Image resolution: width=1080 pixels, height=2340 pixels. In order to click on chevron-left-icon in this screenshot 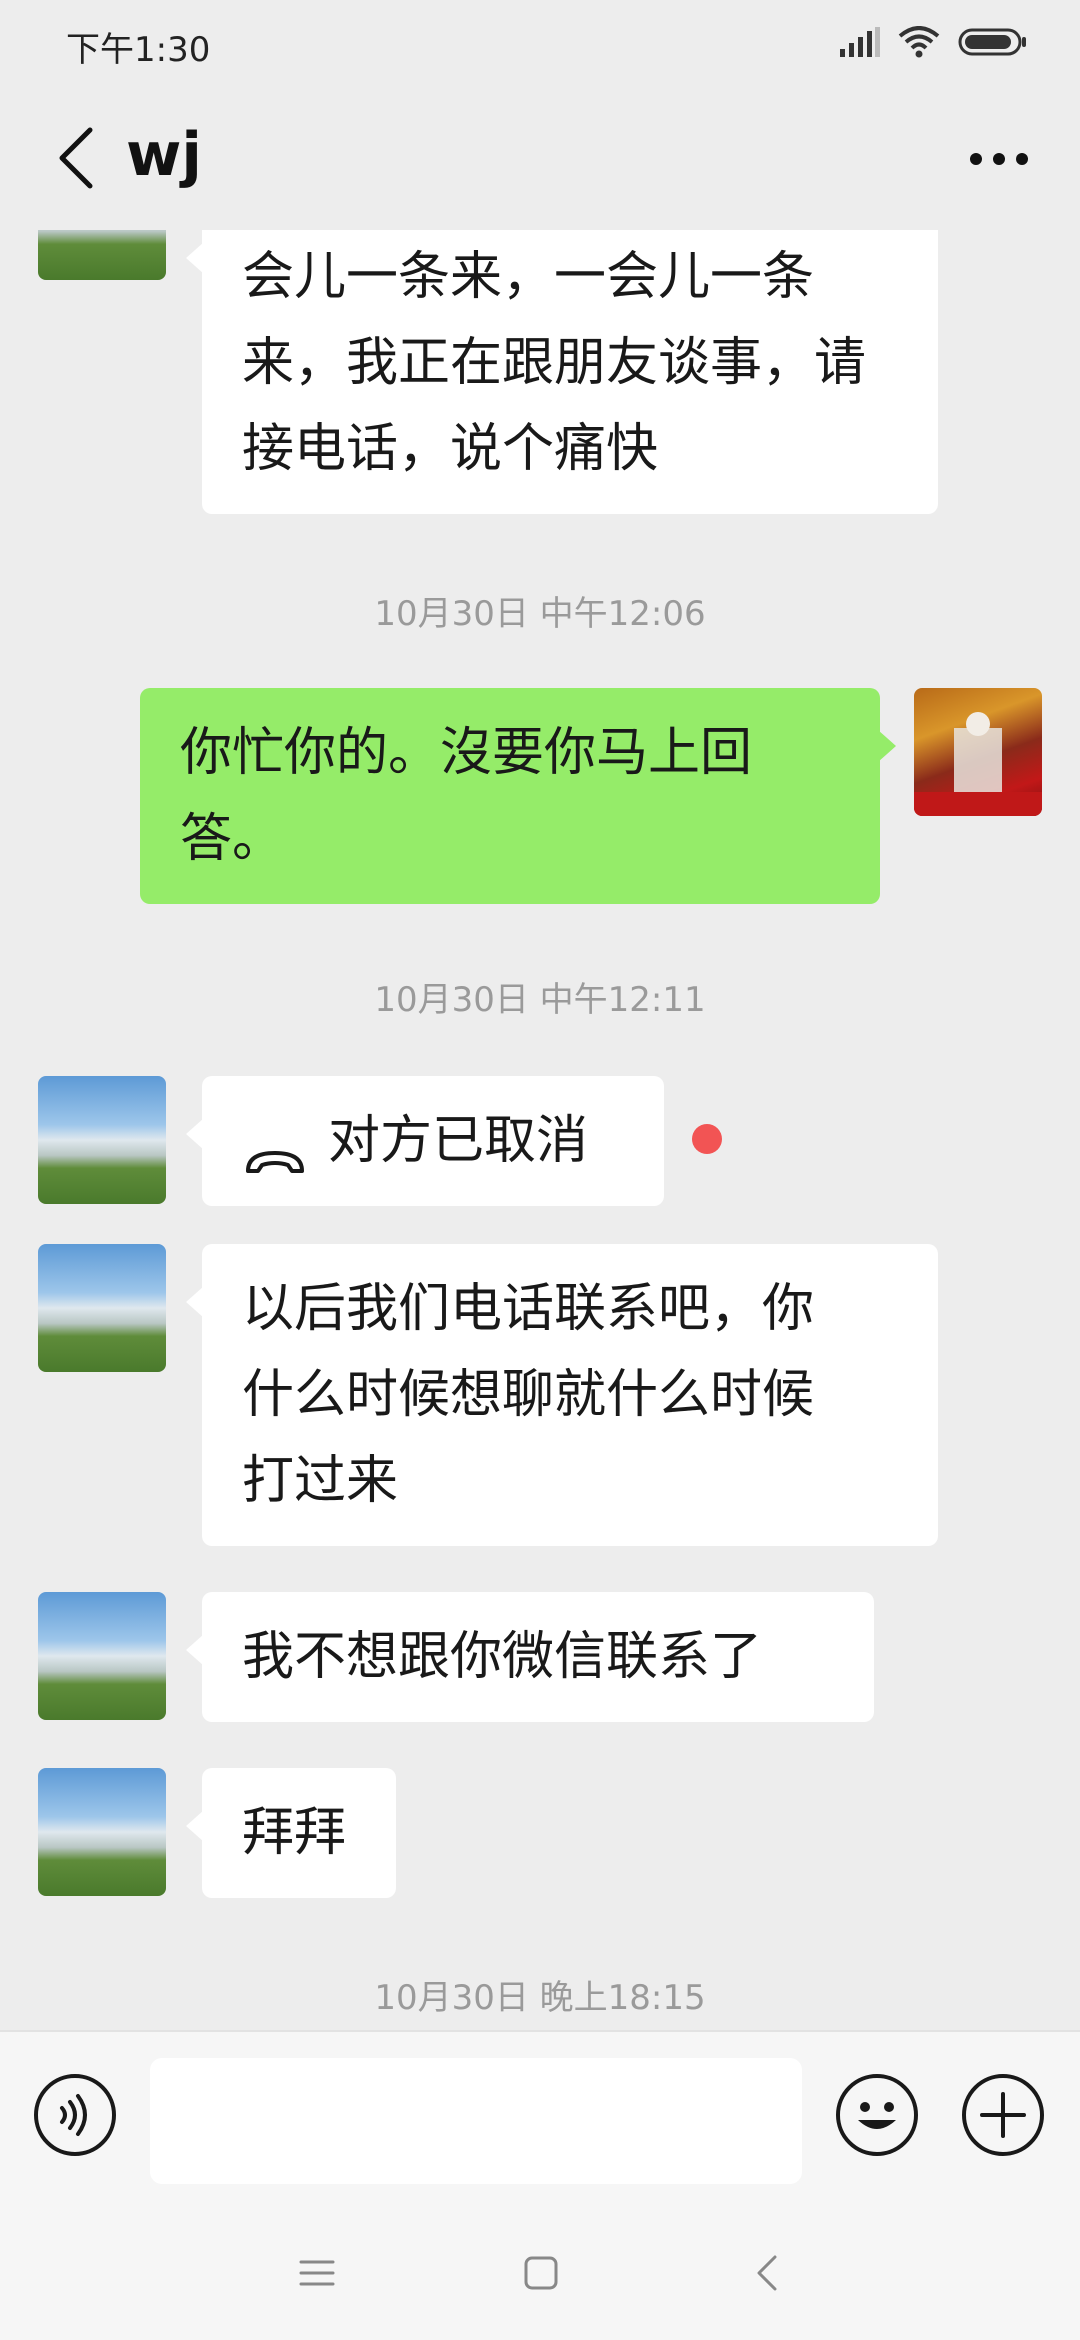, I will do `click(76, 160)`.